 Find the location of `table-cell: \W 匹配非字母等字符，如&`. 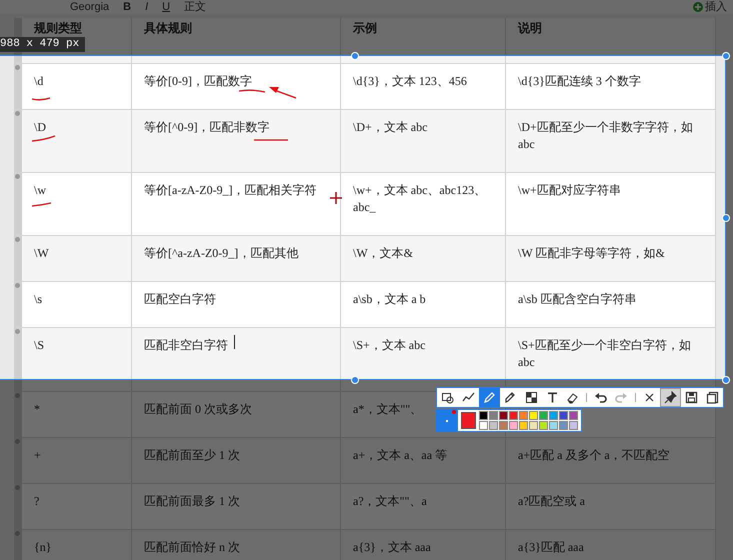

table-cell: \W 匹配非字母等字符，如& is located at coordinates (591, 253).